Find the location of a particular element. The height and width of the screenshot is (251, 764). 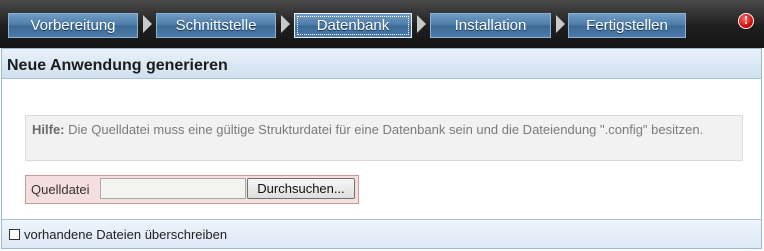

step-fertigstellen: Fertigstellen is located at coordinates (627, 25).